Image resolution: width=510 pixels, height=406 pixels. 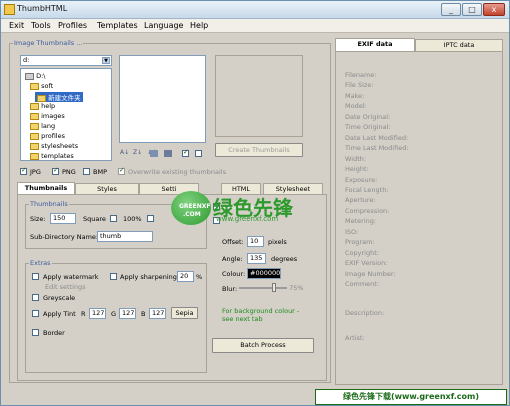 What do you see at coordinates (185, 152) in the screenshot?
I see `select-all-checkbox` at bounding box center [185, 152].